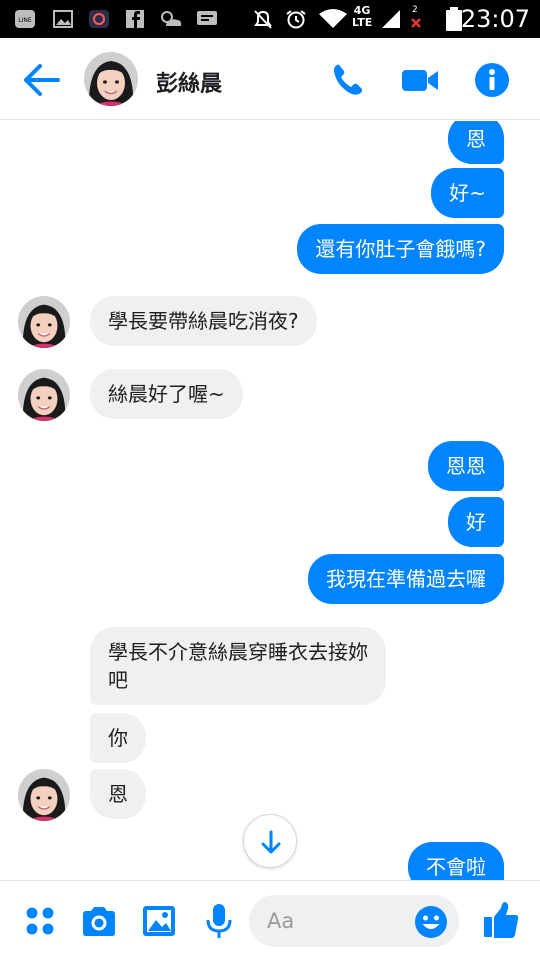 The height and width of the screenshot is (960, 540). What do you see at coordinates (362, 22) in the screenshot?
I see `network-lte-label: LTE` at bounding box center [362, 22].